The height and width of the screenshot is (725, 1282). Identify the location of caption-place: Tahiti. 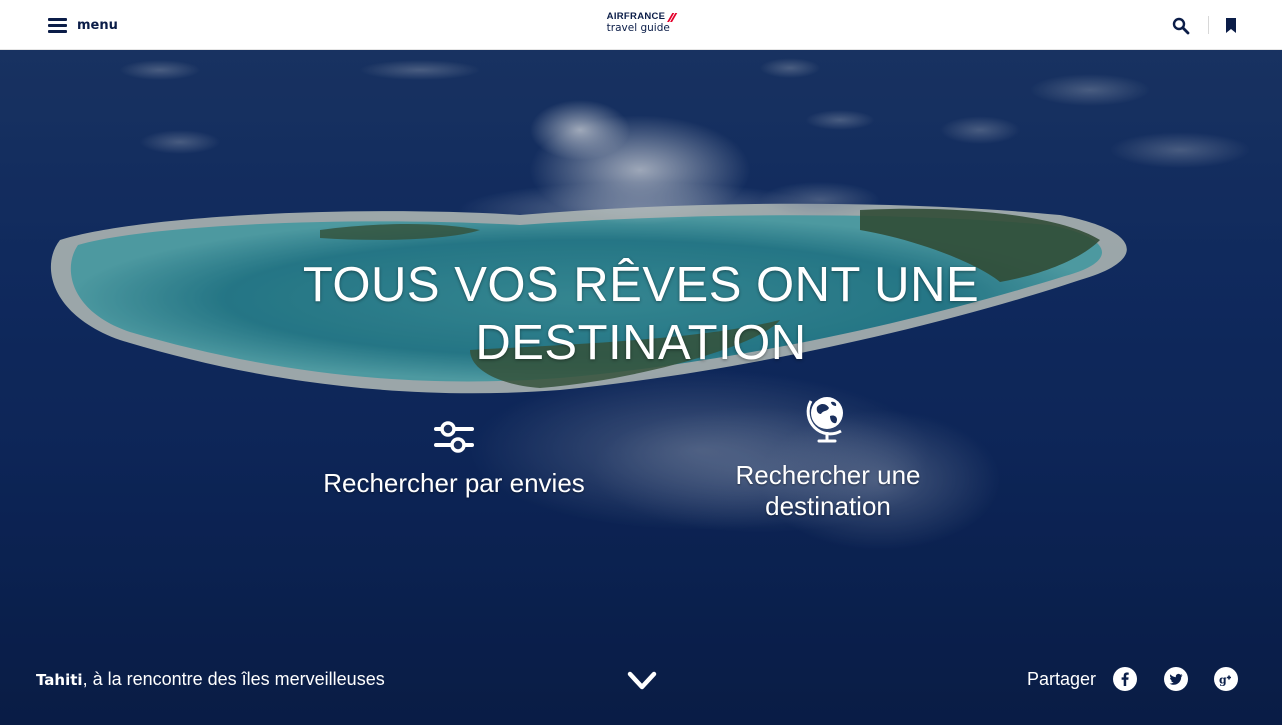
(59, 680).